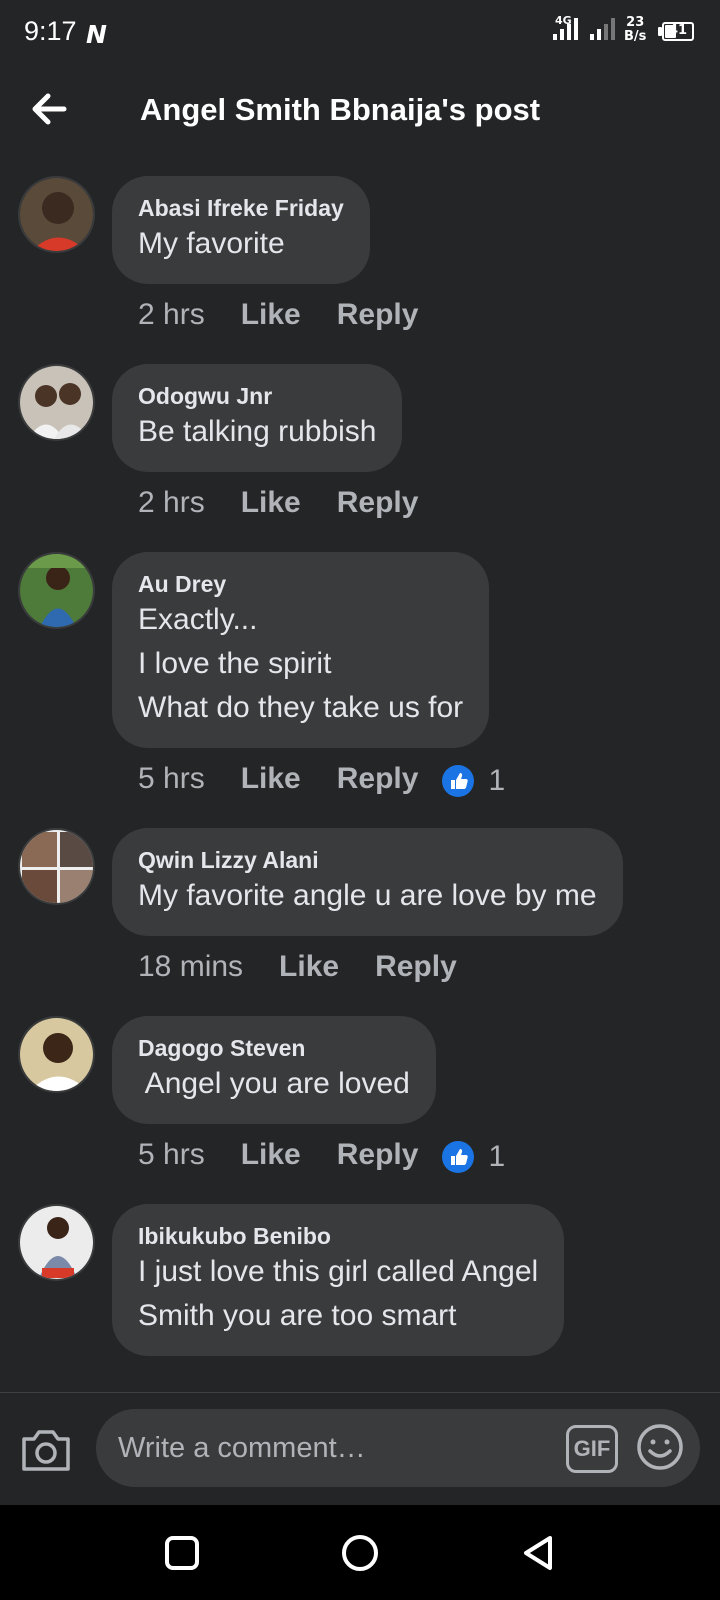 This screenshot has width=720, height=1600. Describe the element at coordinates (340, 109) in the screenshot. I see `page-title: Angel Smith Bbnaija's post` at that location.